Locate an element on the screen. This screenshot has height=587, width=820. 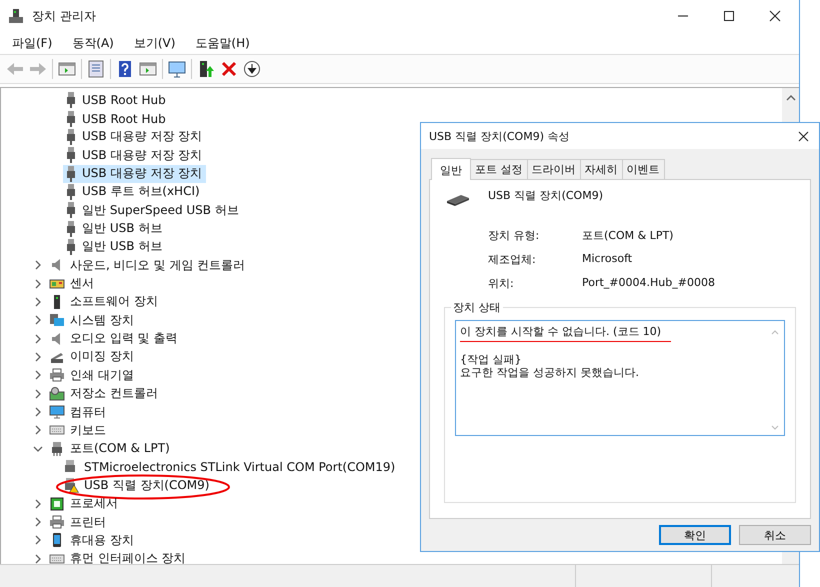
help-icon is located at coordinates (125, 69).